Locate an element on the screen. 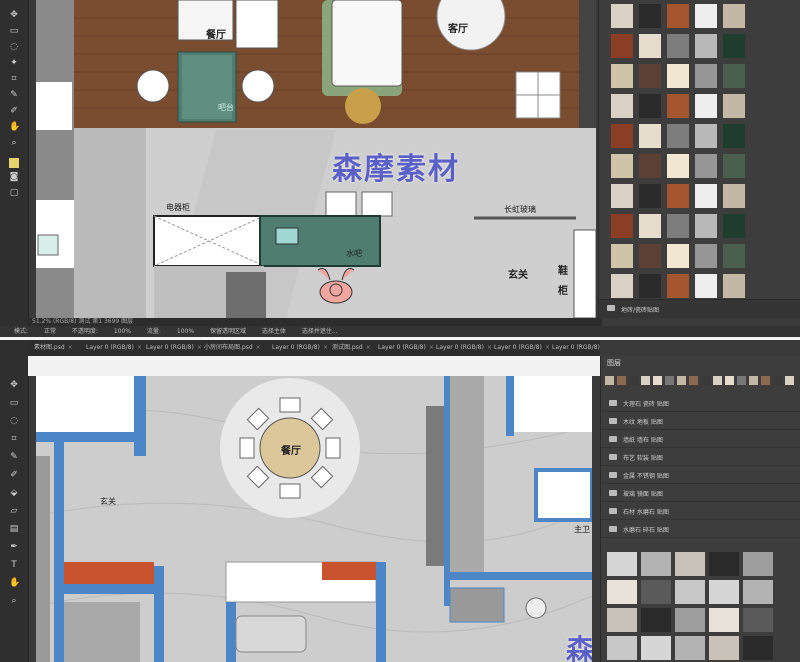 This screenshot has width=800, height=662. option-select-subject: 选择主体 is located at coordinates (274, 331).